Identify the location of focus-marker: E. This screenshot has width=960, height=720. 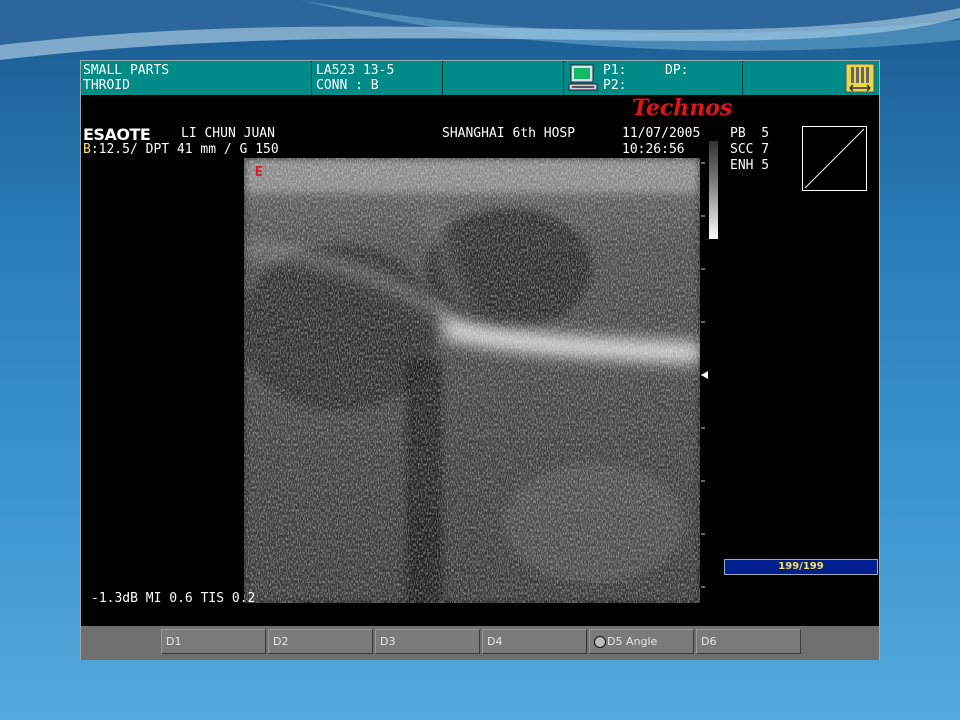
(259, 172).